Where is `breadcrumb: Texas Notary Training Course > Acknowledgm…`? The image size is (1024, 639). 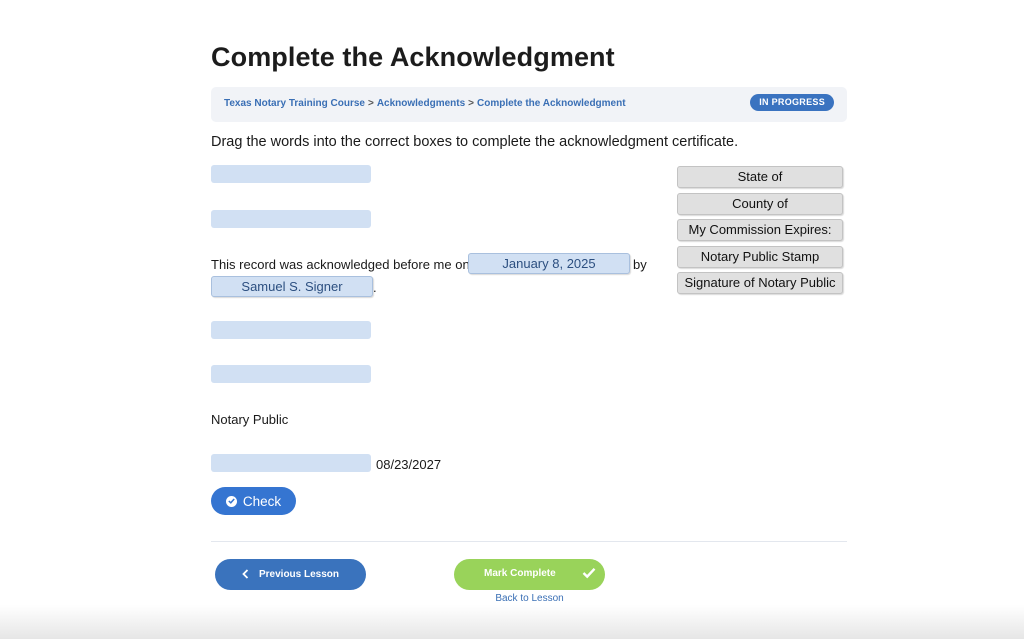
breadcrumb: Texas Notary Training Course > Acknowledgm… is located at coordinates (425, 103).